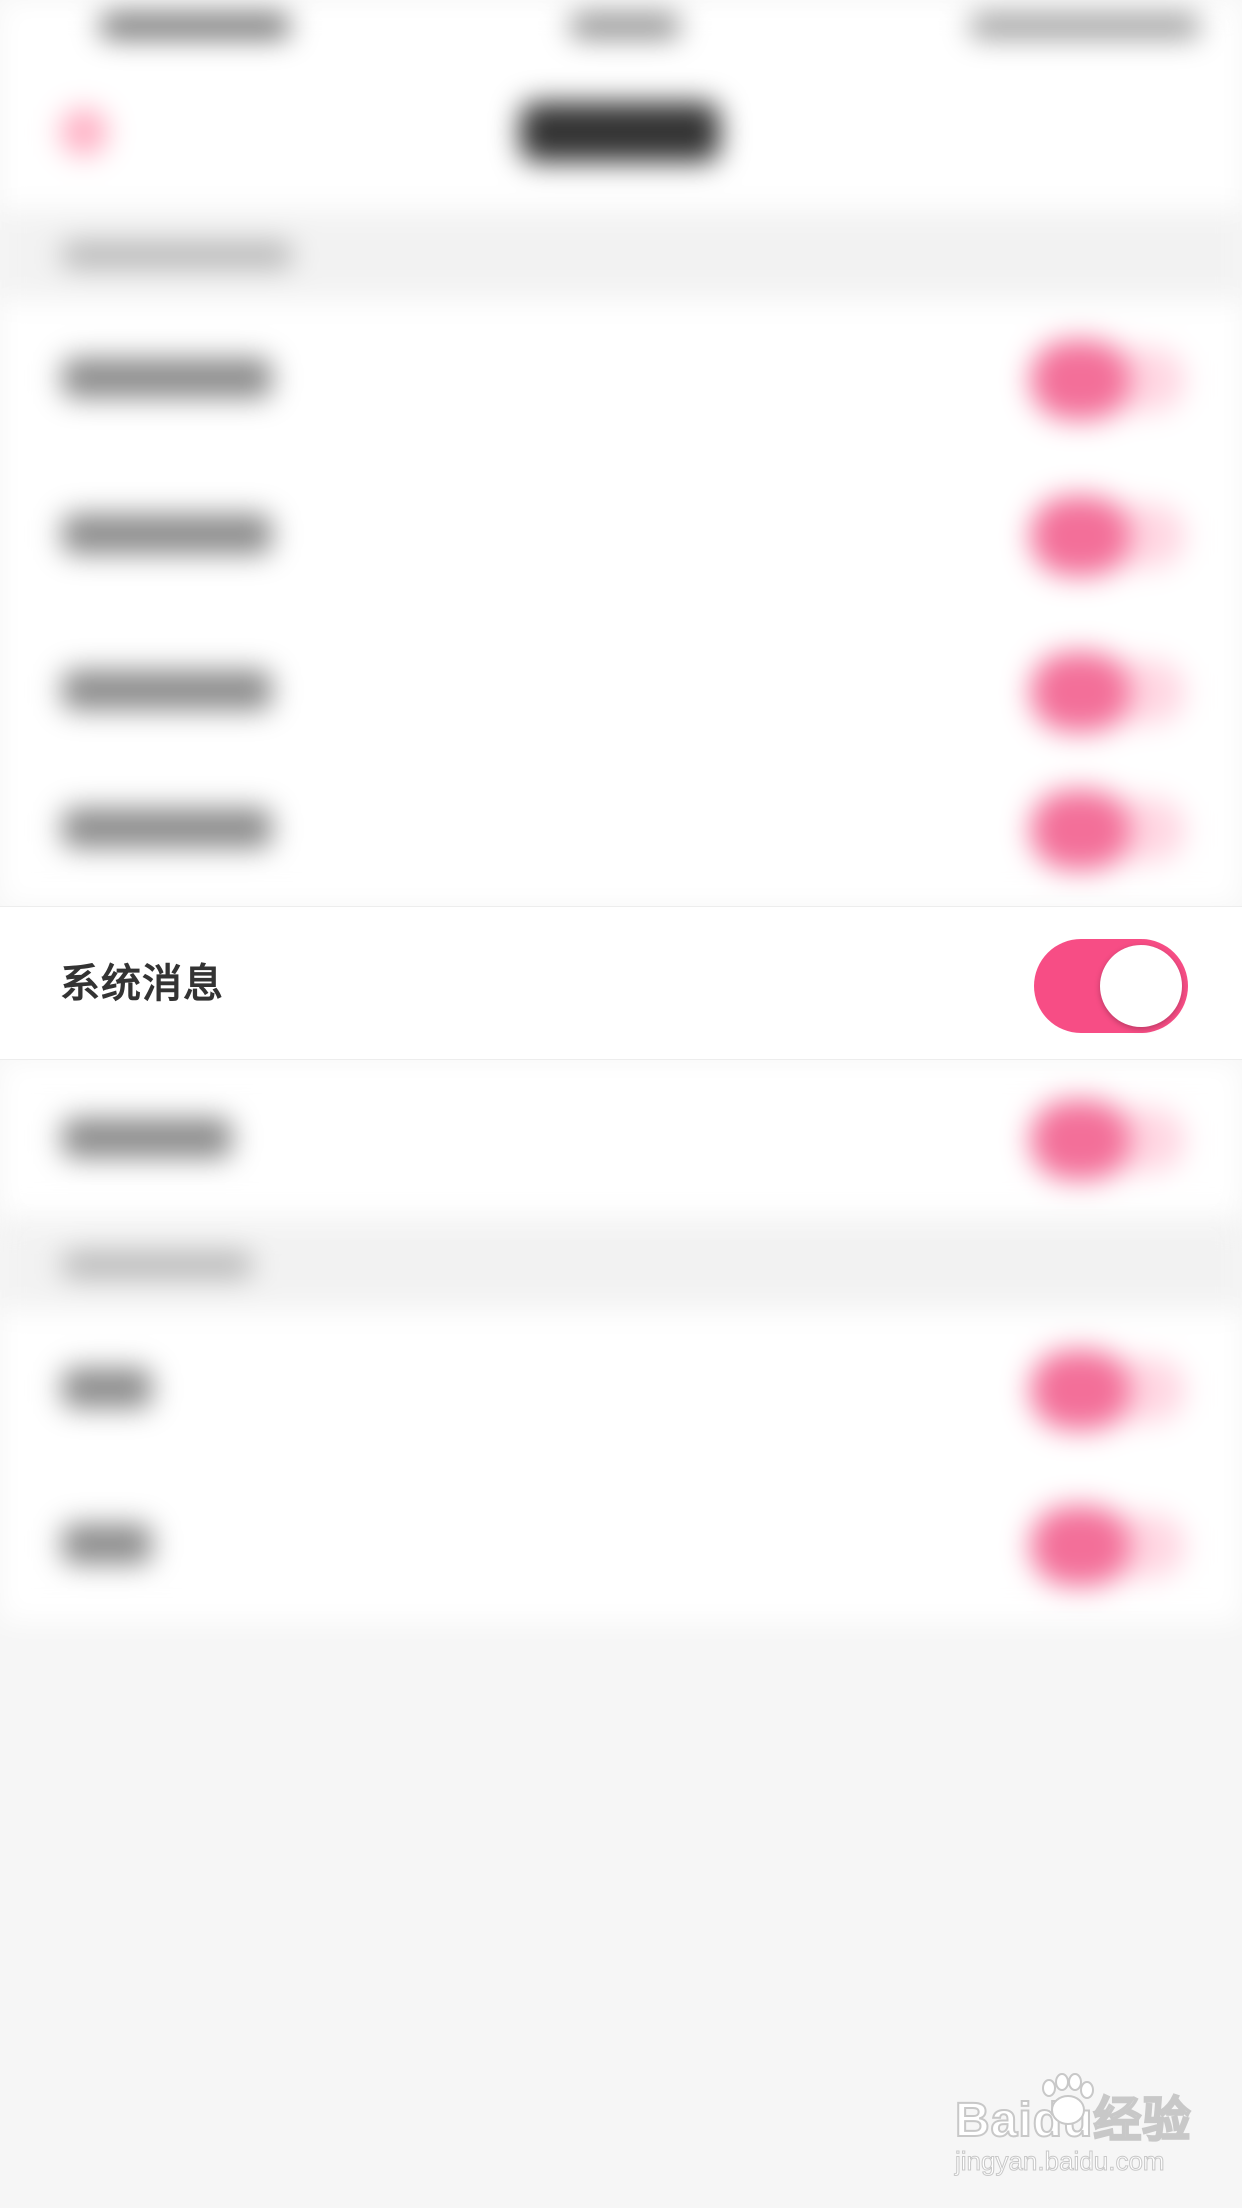 Image resolution: width=1242 pixels, height=2208 pixels. I want to click on status-bar-right-blurred, so click(1085, 26).